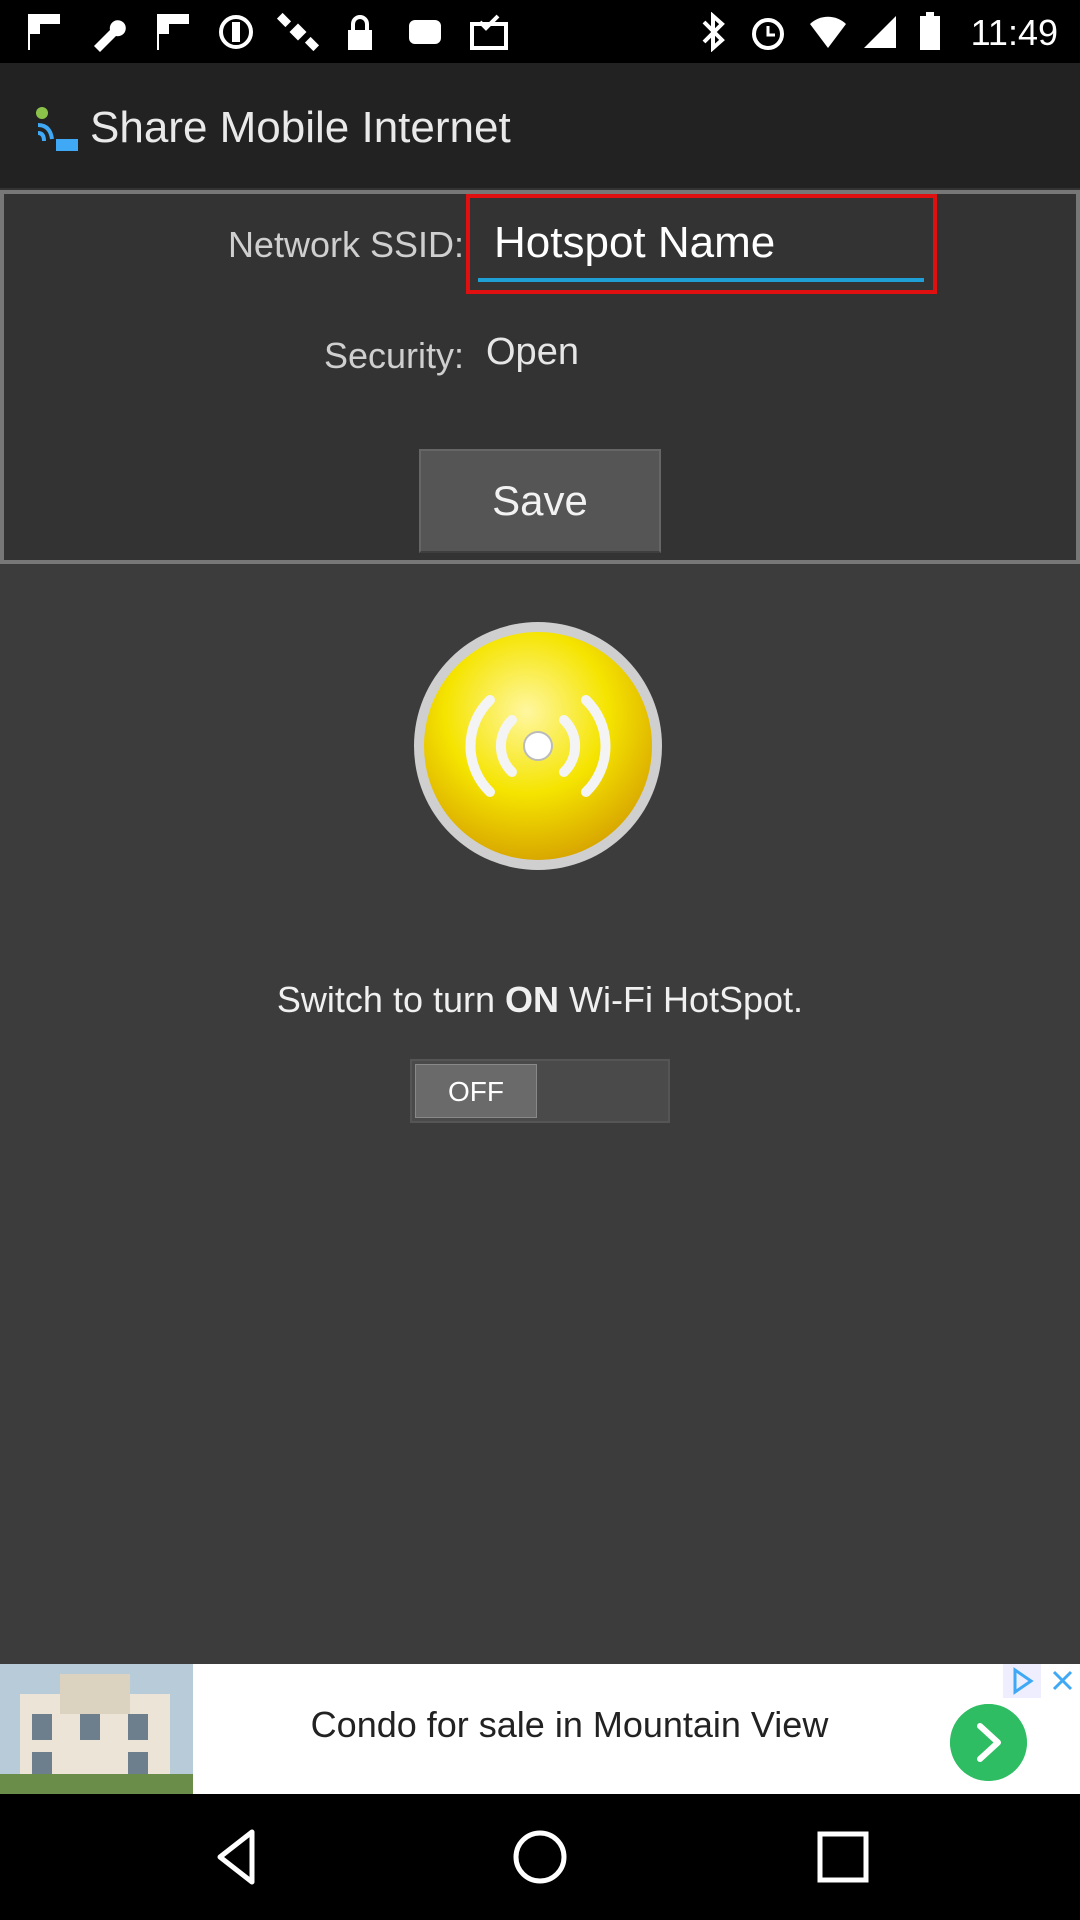 This screenshot has height=1920, width=1080. I want to click on network-ssid-input, so click(701, 245).